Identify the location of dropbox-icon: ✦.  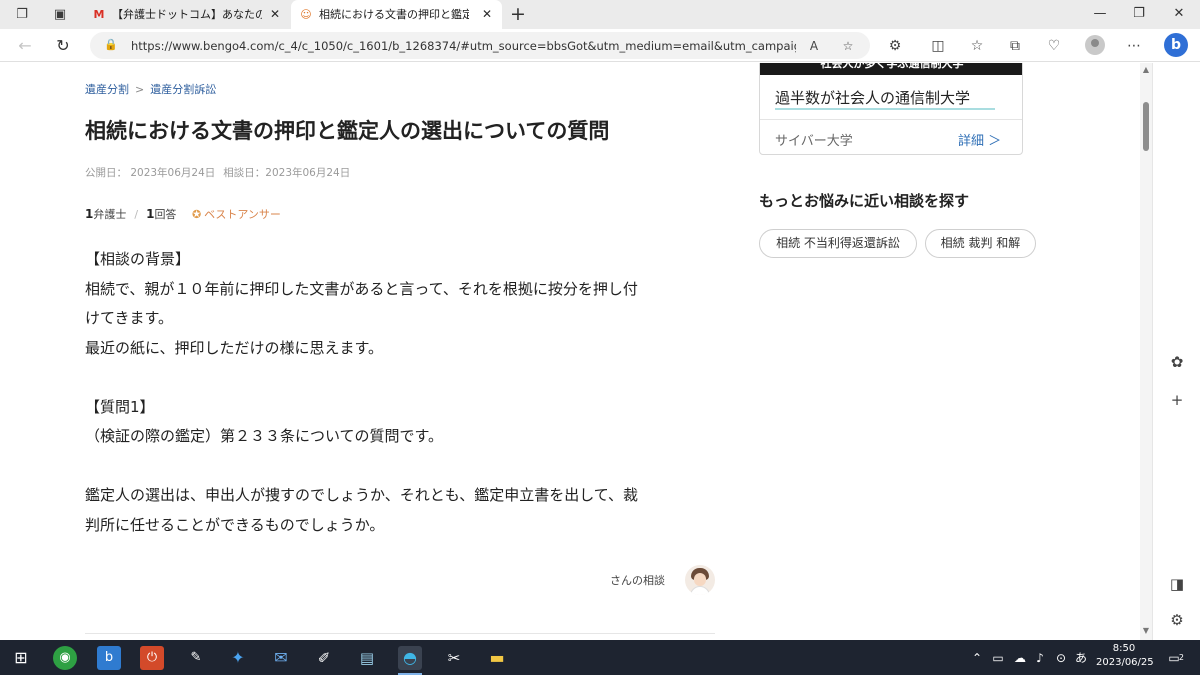
(238, 658).